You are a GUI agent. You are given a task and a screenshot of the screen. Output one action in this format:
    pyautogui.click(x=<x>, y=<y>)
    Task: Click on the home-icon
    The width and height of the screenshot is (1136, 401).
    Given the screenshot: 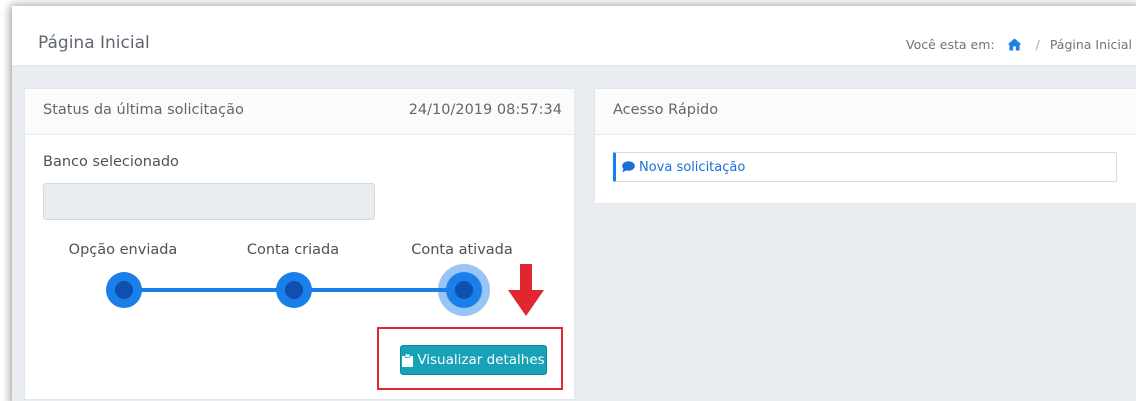 What is the action you would take?
    pyautogui.click(x=1014, y=44)
    